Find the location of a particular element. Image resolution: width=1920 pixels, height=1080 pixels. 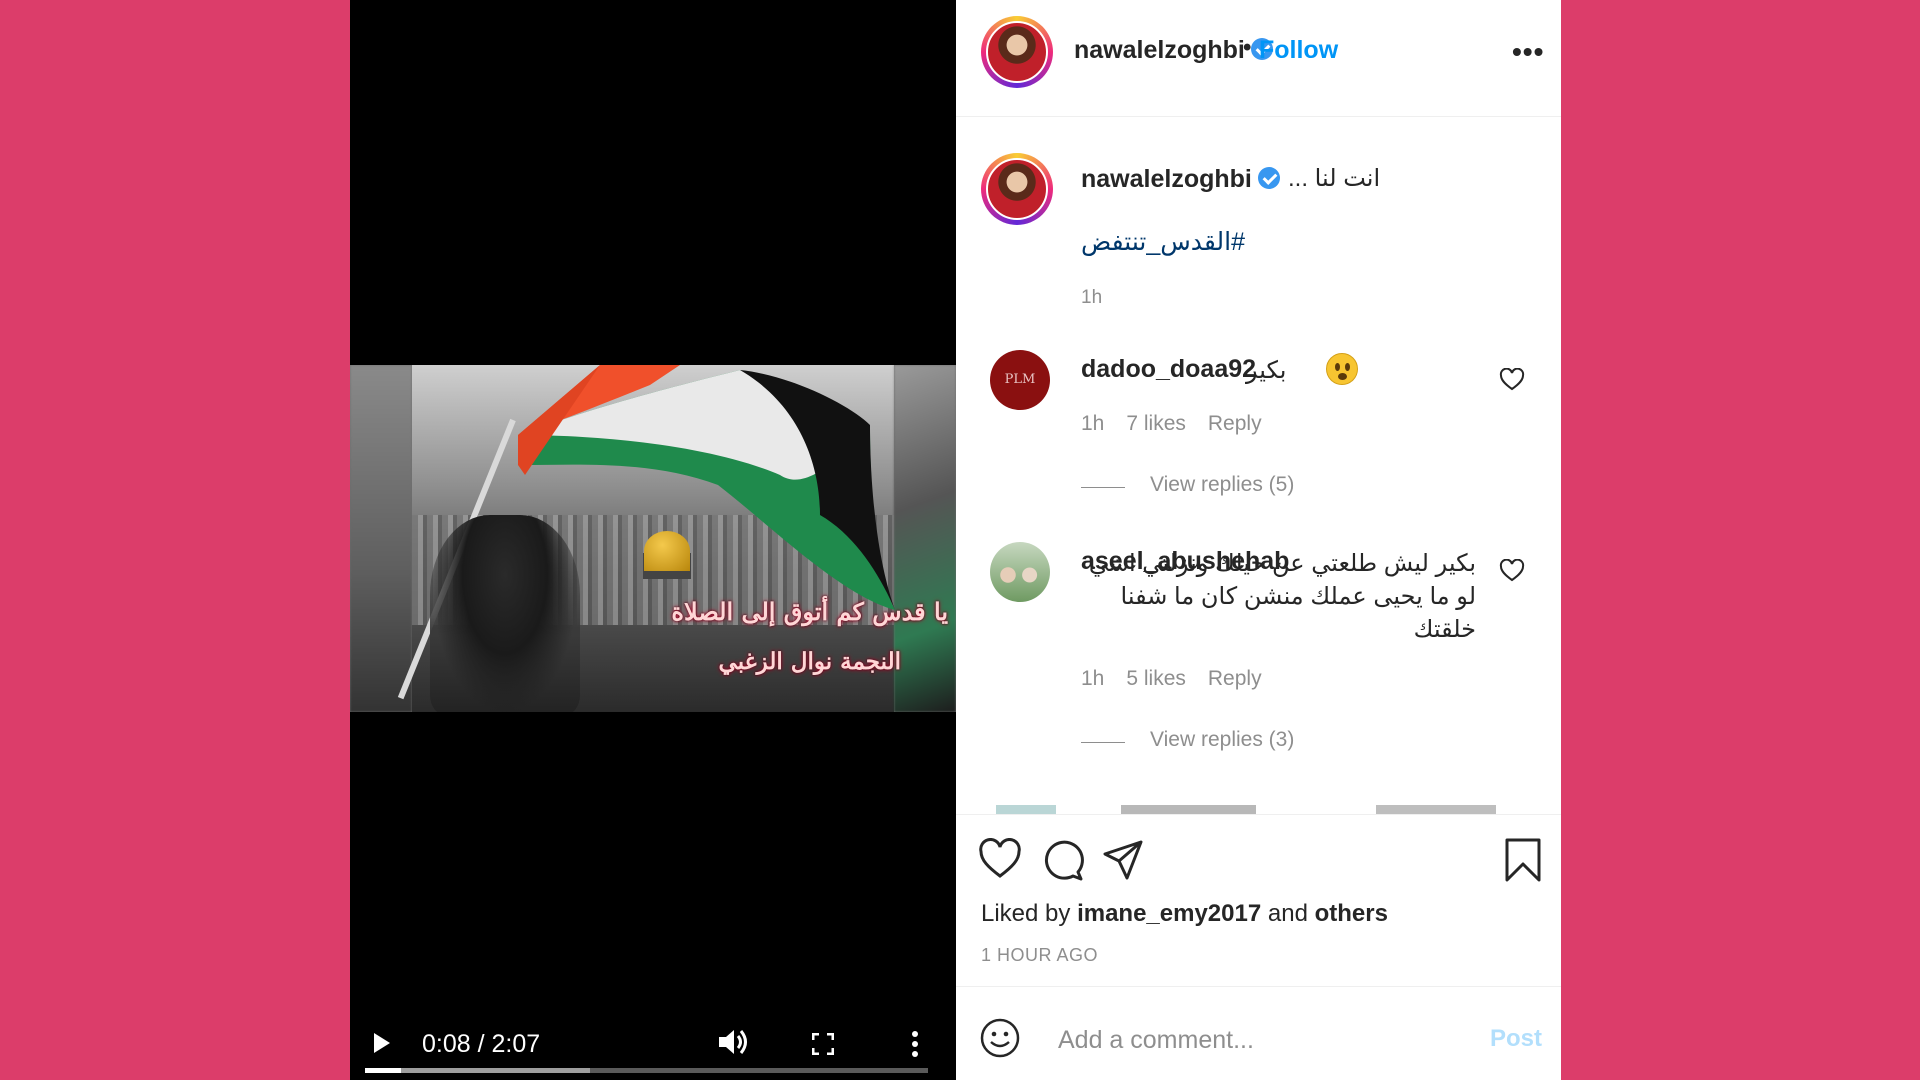

emoji-smiley-icon is located at coordinates (1000, 1038).